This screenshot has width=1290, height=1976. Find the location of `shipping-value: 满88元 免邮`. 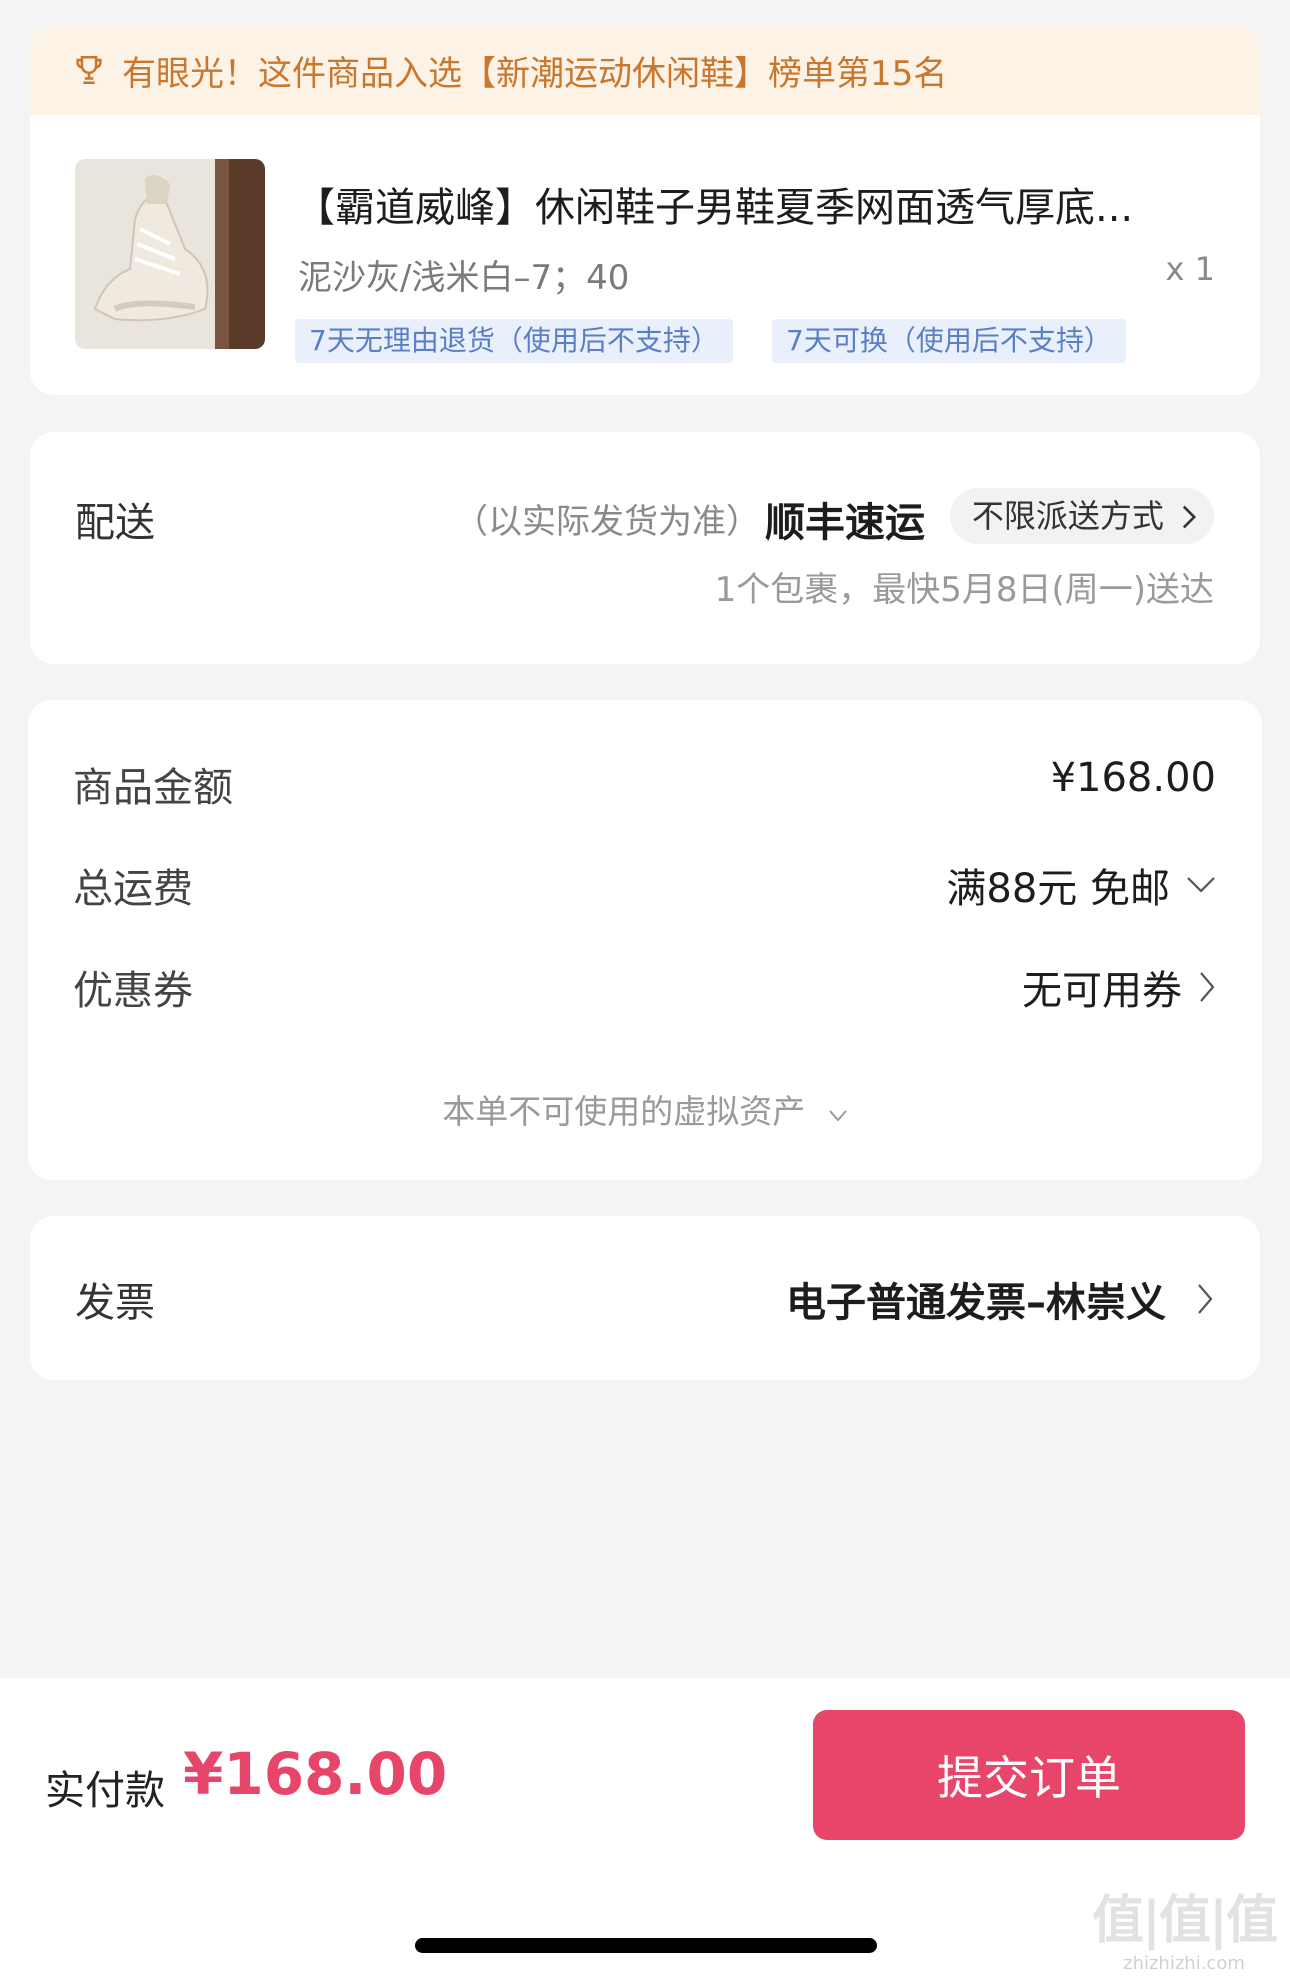

shipping-value: 满88元 免邮 is located at coordinates (1058, 889).